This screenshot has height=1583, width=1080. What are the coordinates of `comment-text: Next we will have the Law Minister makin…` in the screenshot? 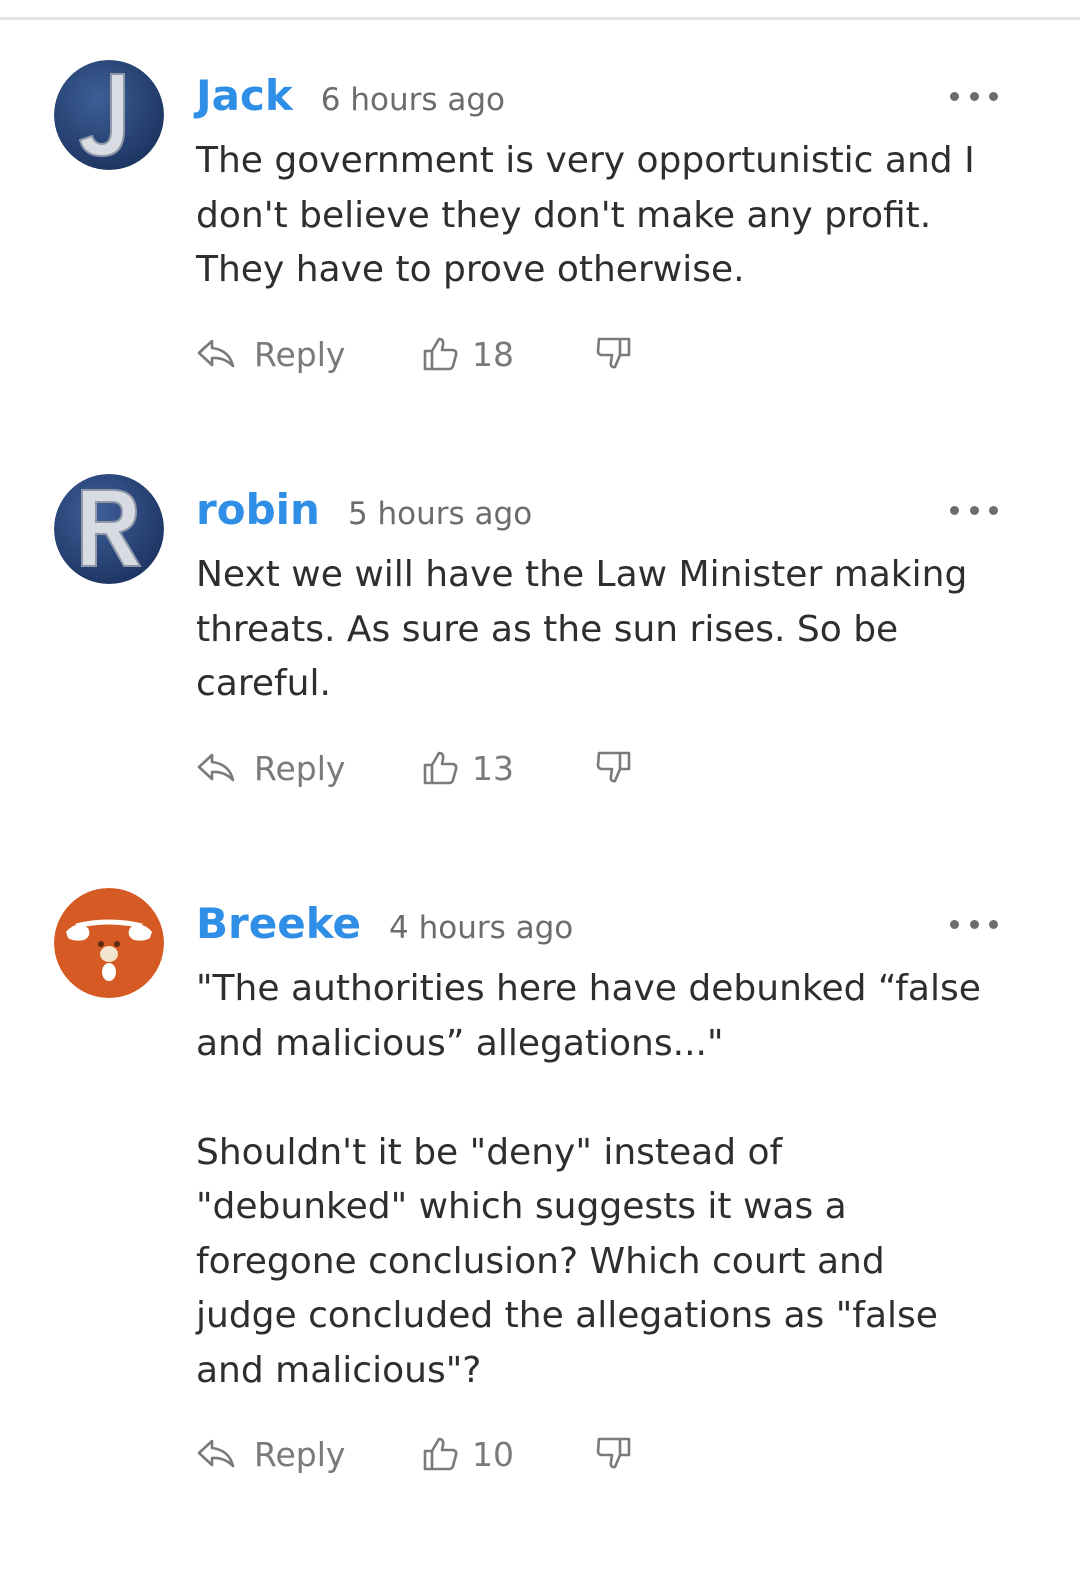 It's located at (582, 629).